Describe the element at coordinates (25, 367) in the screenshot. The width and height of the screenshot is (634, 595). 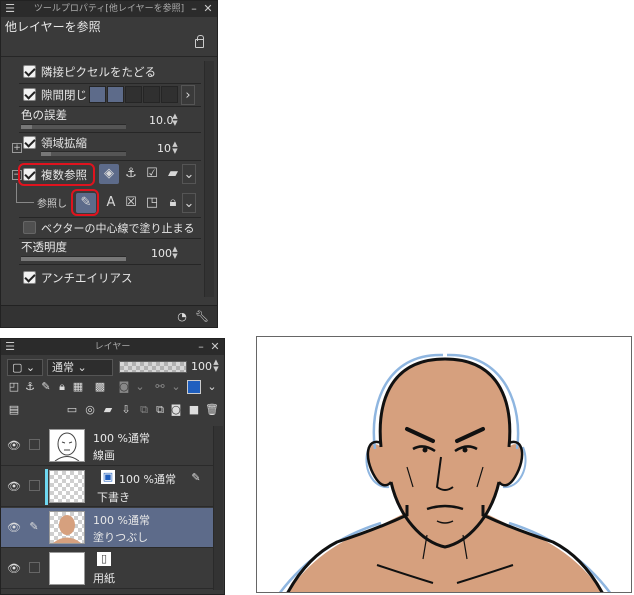
I see `layer-color-dropdown: ▢ ⌄` at that location.